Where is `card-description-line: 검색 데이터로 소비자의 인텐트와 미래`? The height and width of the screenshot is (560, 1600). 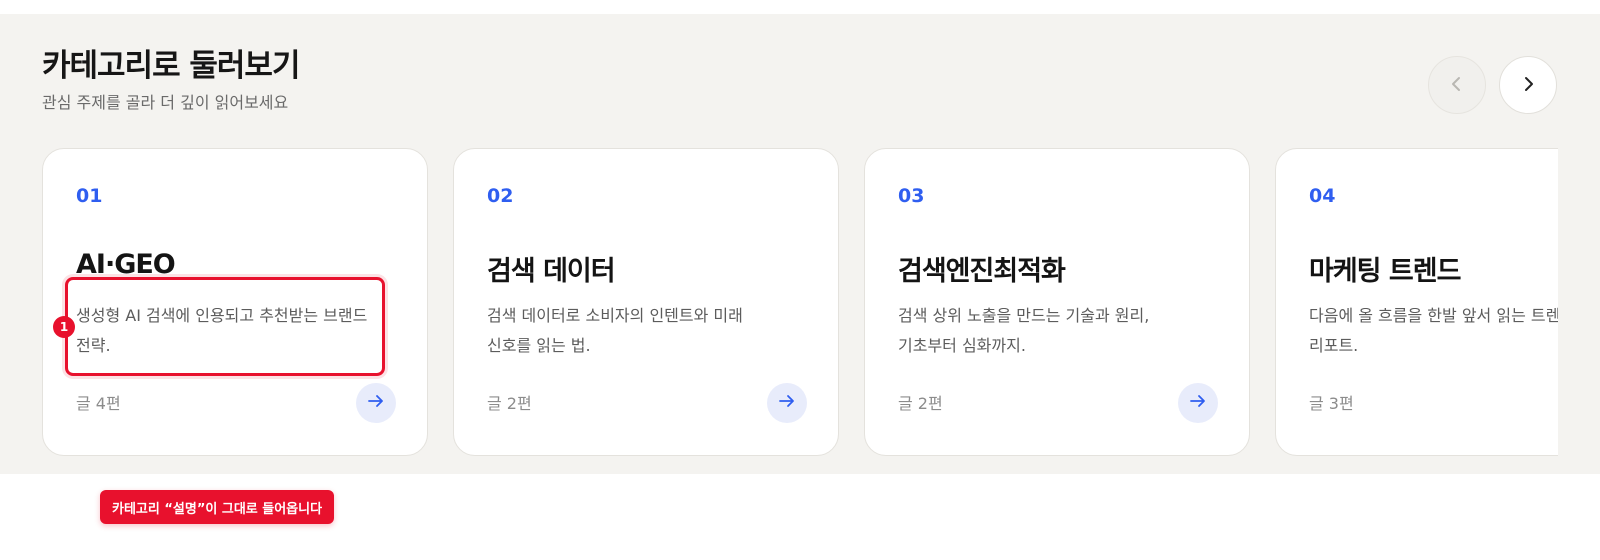
card-description-line: 검색 데이터로 소비자의 인텐트와 미래 is located at coordinates (615, 315).